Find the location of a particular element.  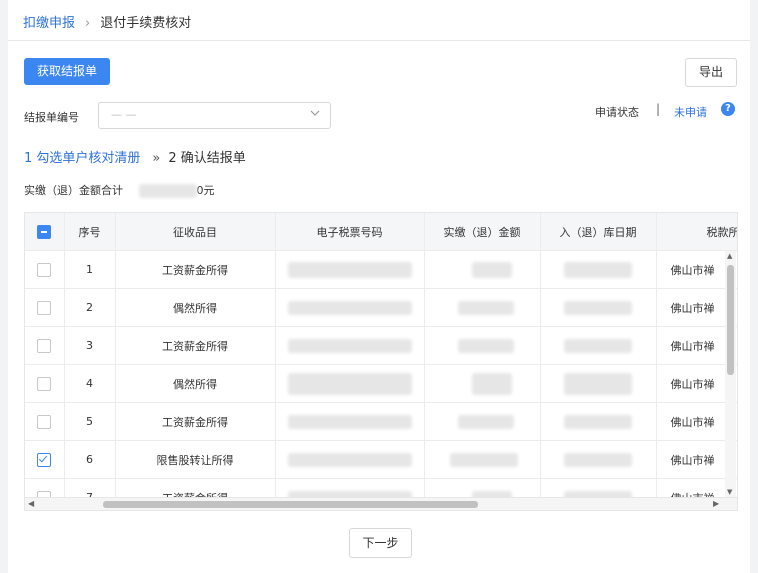

statement-number-label: 结报单编号 is located at coordinates (51, 117).